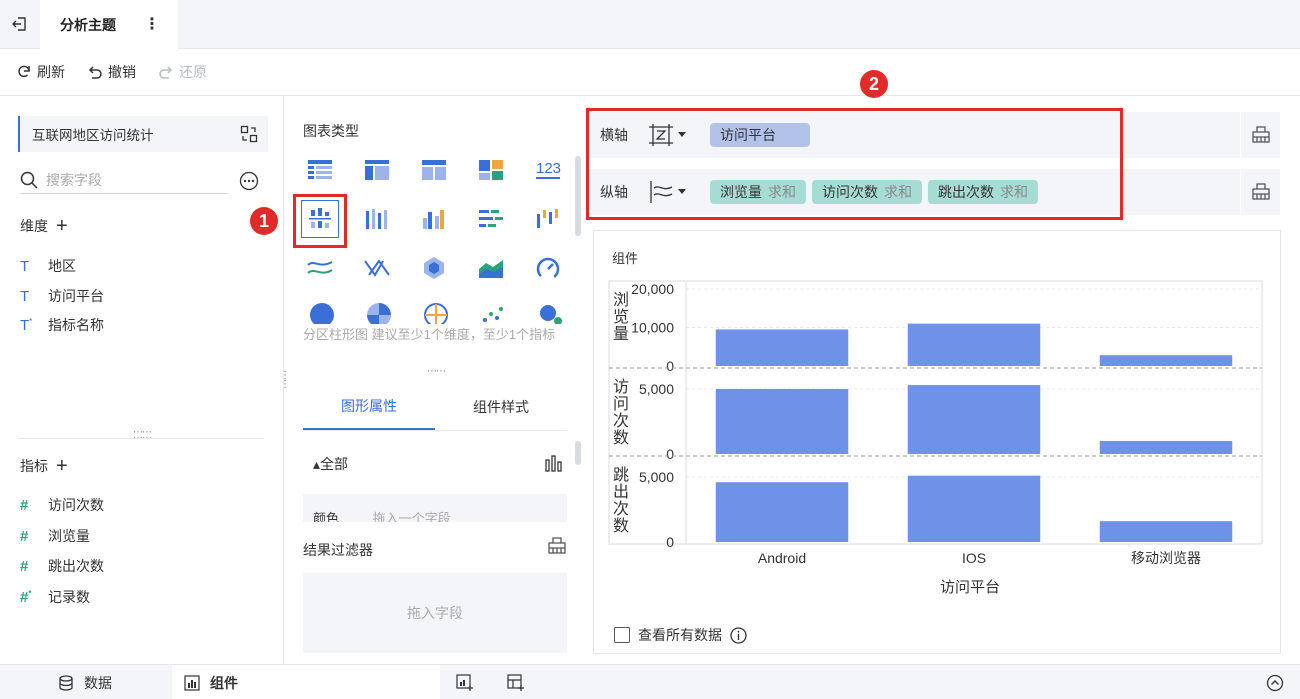  Describe the element at coordinates (55, 597) in the screenshot. I see `measure-field: #* 记录数` at that location.